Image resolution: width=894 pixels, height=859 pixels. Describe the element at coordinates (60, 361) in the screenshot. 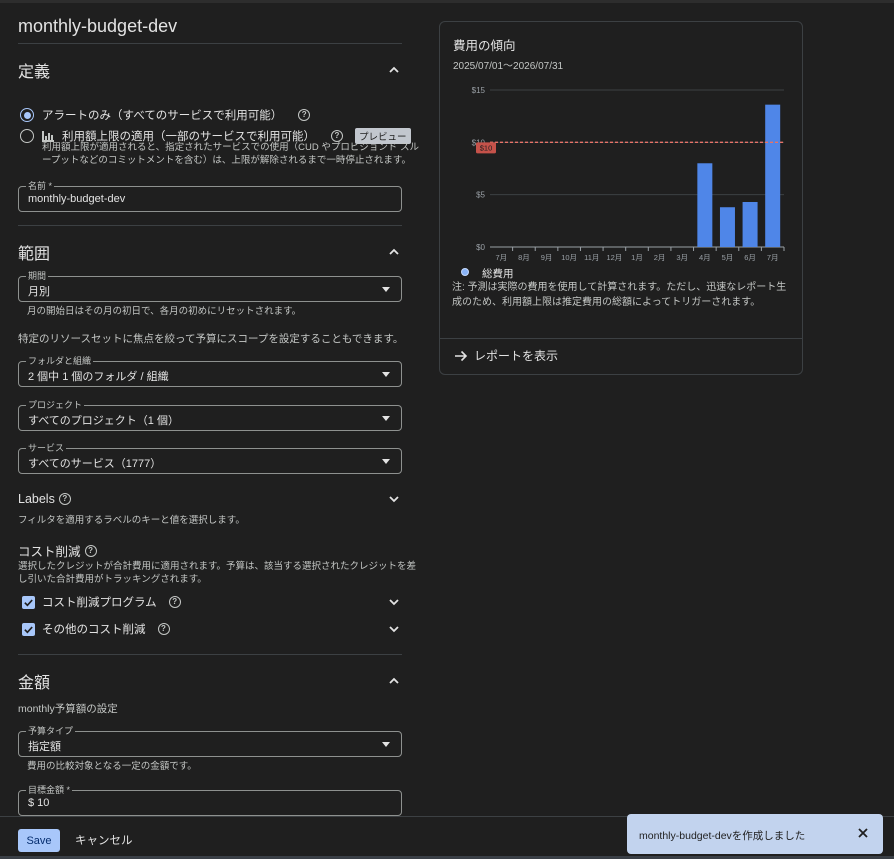

I see `folders-select-label: フォルダと組織` at that location.